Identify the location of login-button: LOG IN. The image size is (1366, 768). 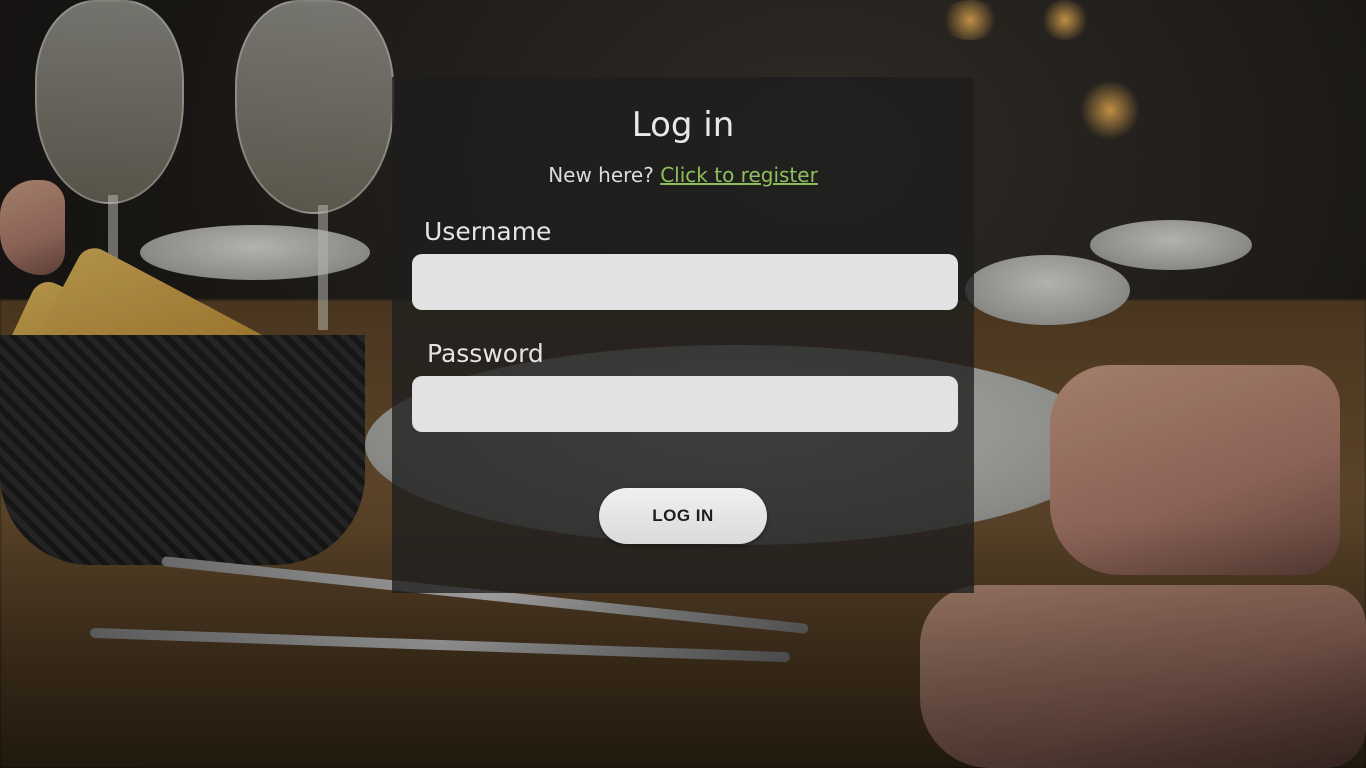
(683, 516).